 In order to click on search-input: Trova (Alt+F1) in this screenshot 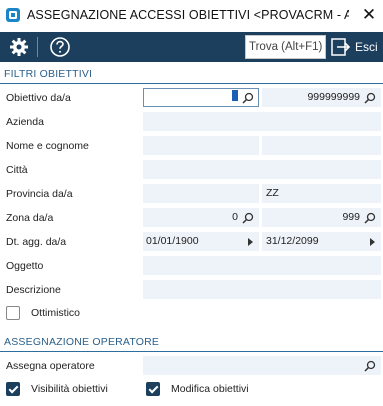, I will do `click(285, 47)`.